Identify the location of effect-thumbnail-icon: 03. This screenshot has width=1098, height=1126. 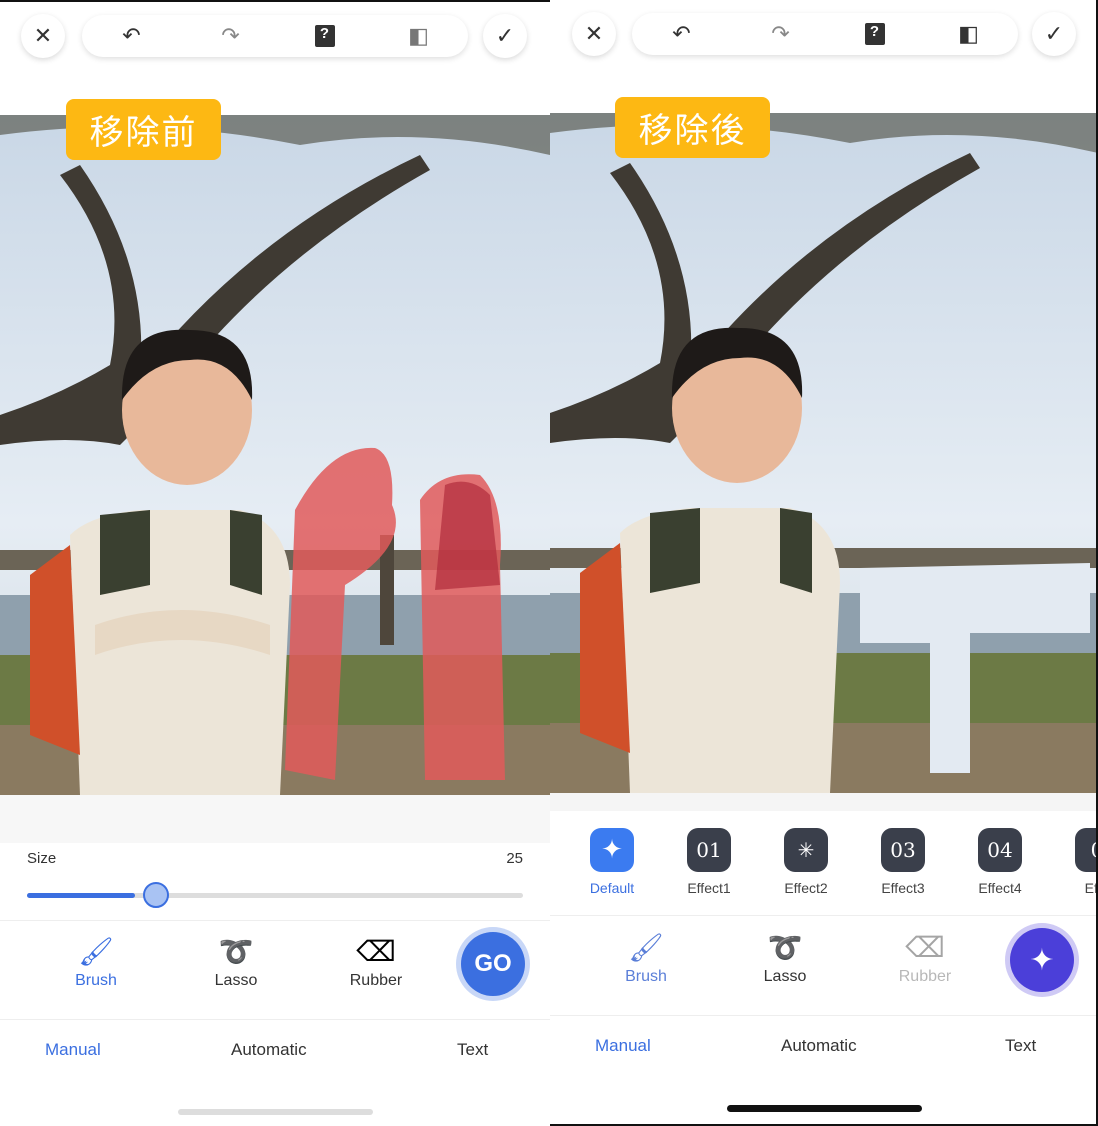
(903, 850).